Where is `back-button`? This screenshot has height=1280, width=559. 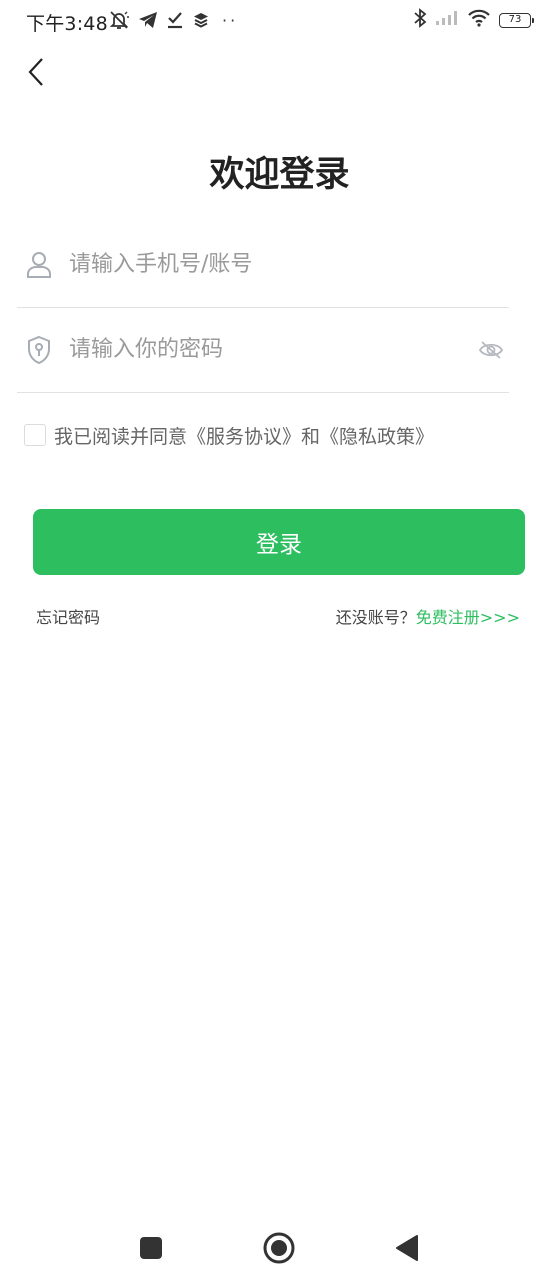
back-button is located at coordinates (36, 72).